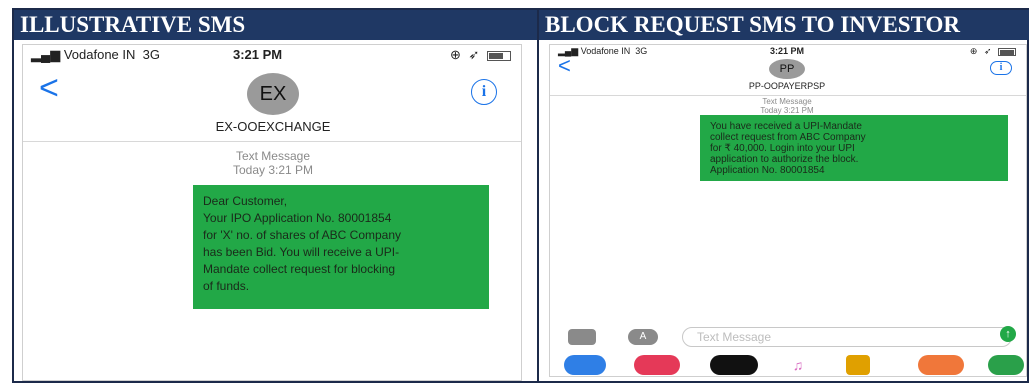 This screenshot has width=1029, height=383. Describe the element at coordinates (858, 365) in the screenshot. I see `photos-app-icon` at that location.